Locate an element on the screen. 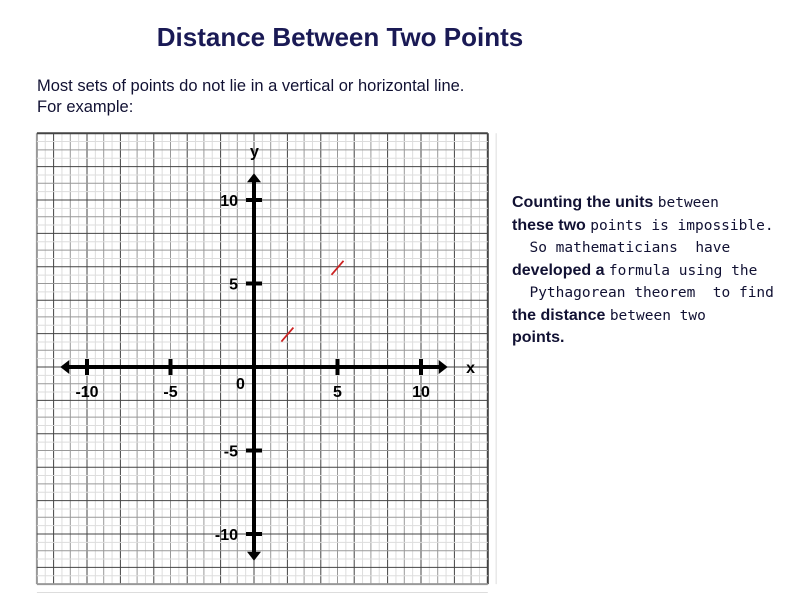 This screenshot has width=800, height=615. explanation-segment: points is impossible. is located at coordinates (682, 225).